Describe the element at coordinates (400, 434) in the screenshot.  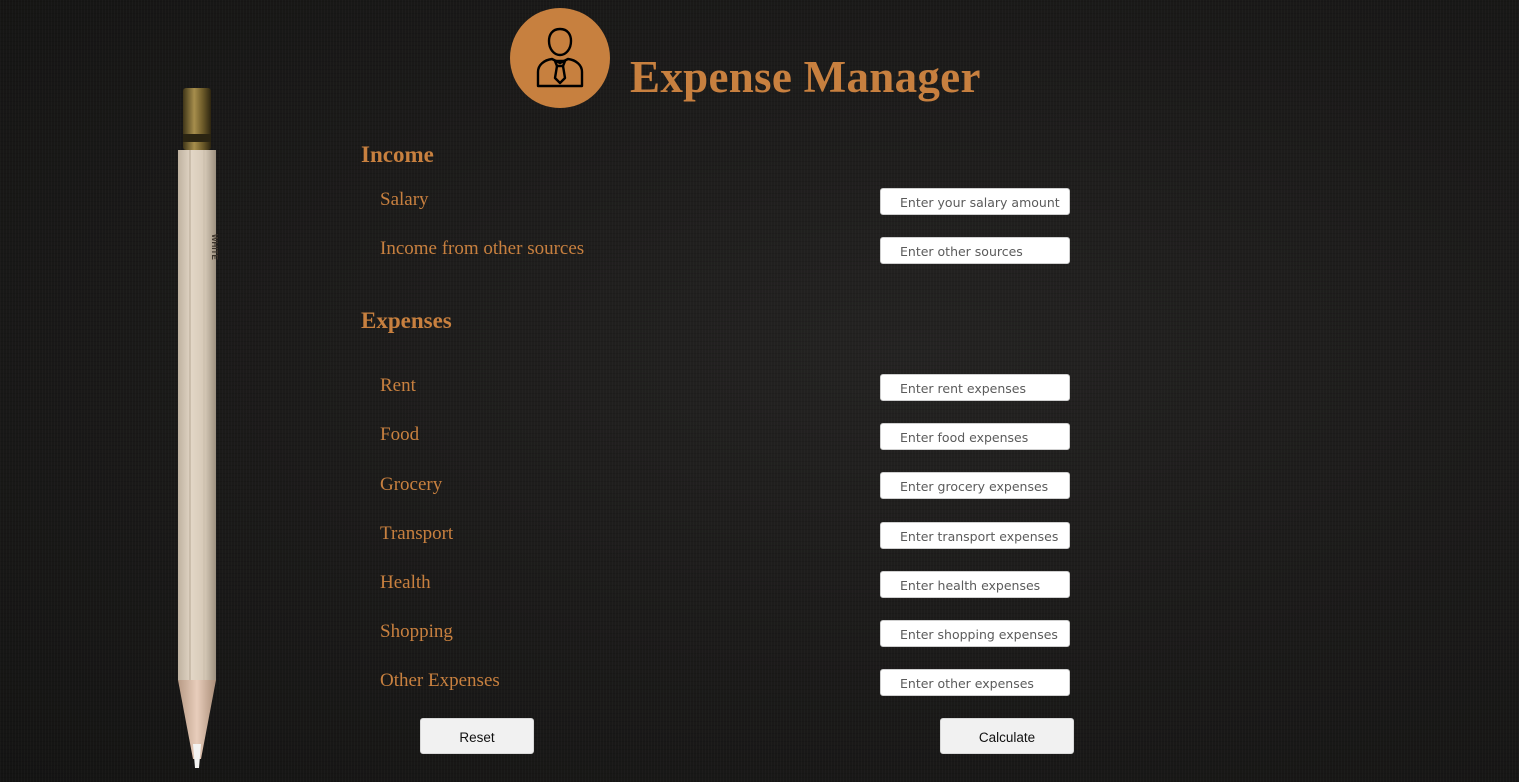
I see `food-label: Food` at that location.